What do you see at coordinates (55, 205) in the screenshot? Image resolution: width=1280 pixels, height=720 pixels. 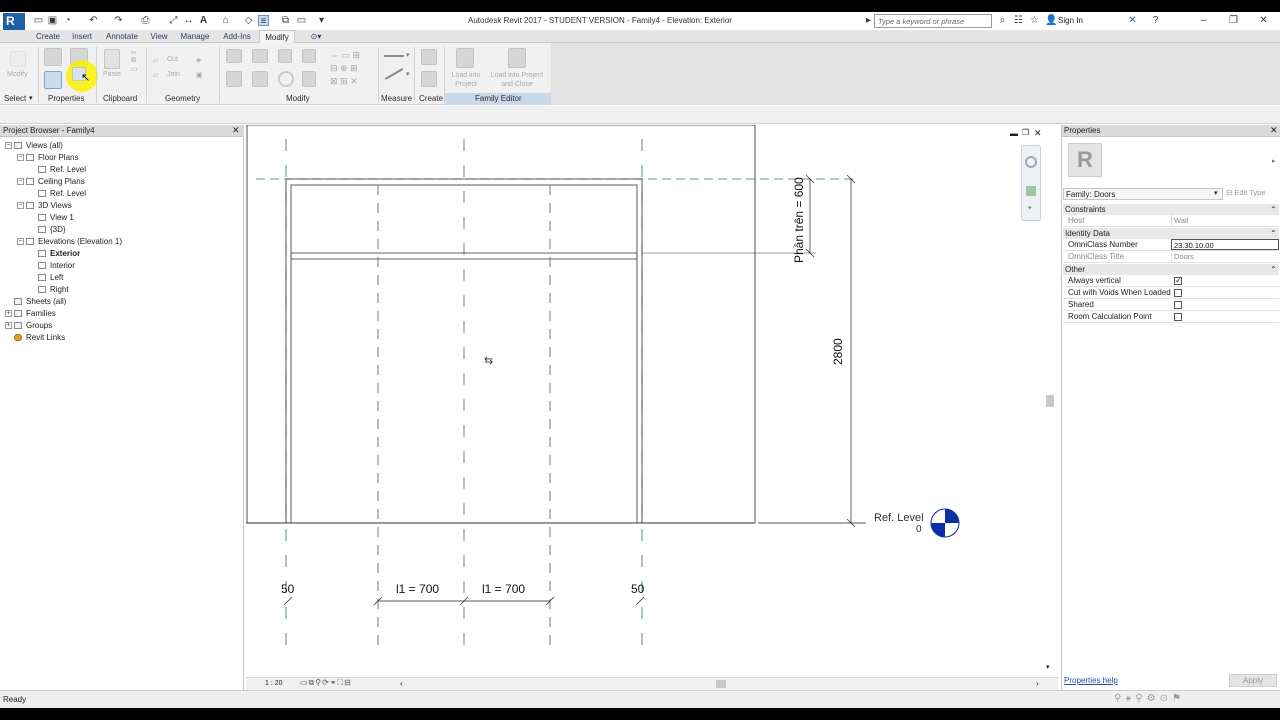 I see `browser-item: 3D Views` at bounding box center [55, 205].